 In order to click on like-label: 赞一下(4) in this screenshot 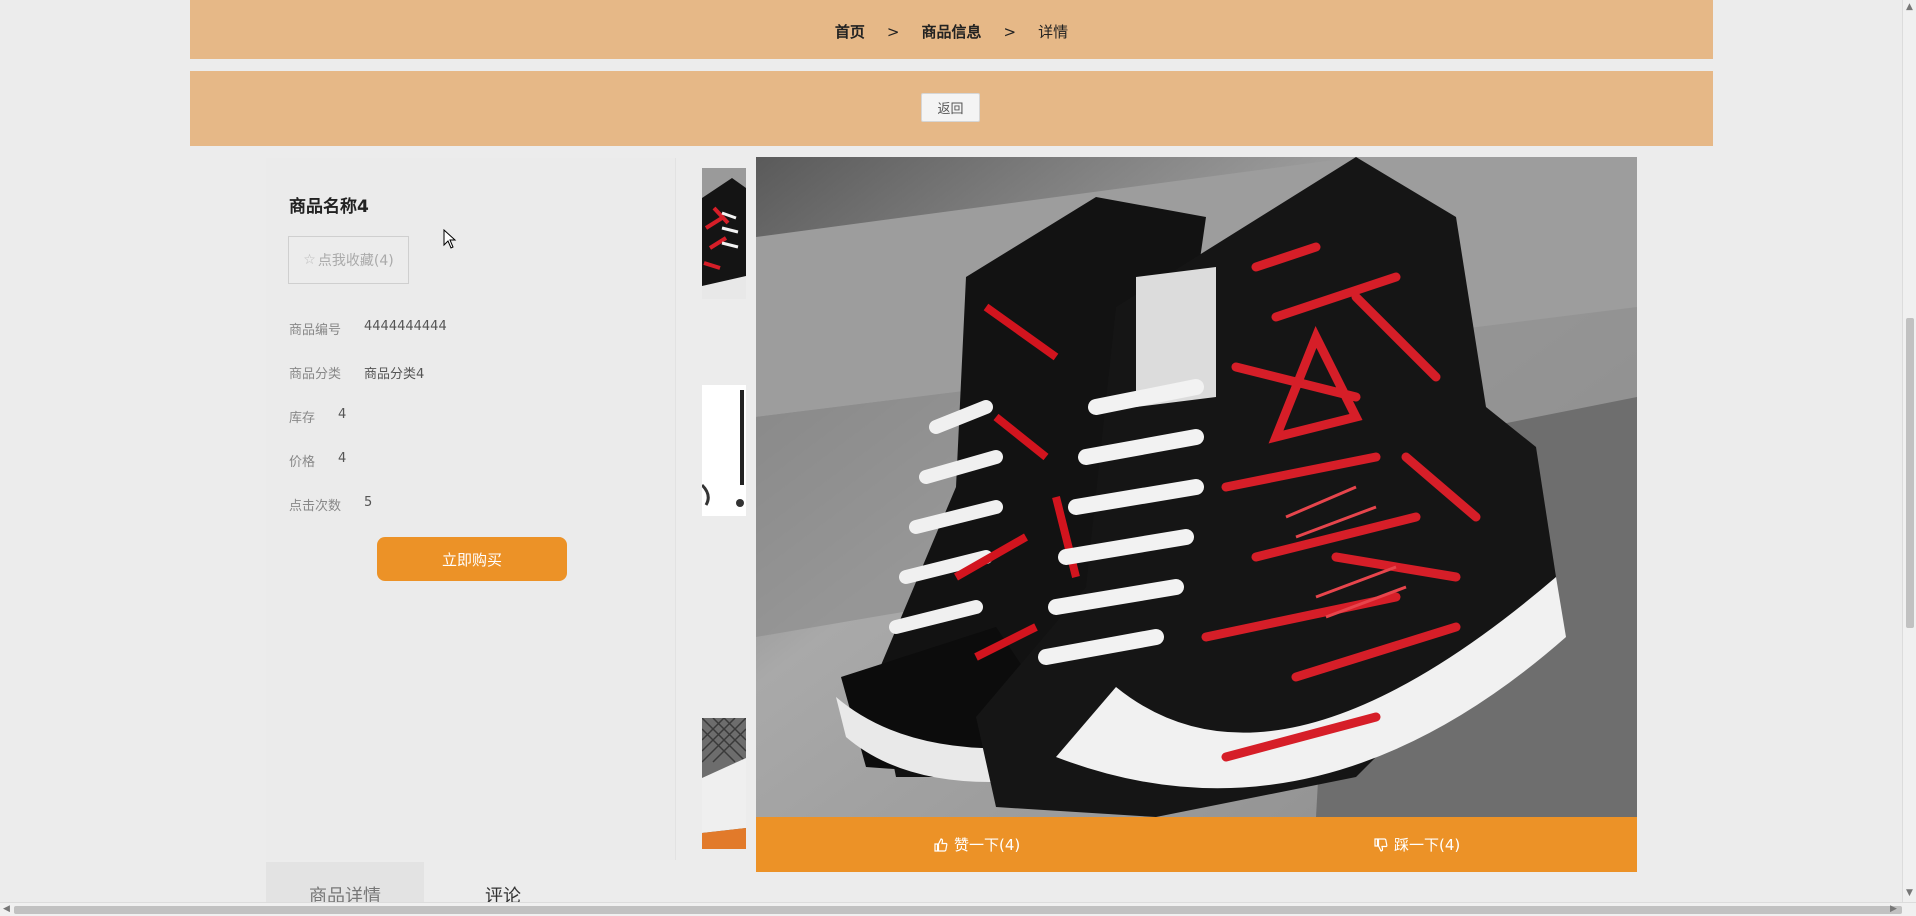, I will do `click(987, 845)`.